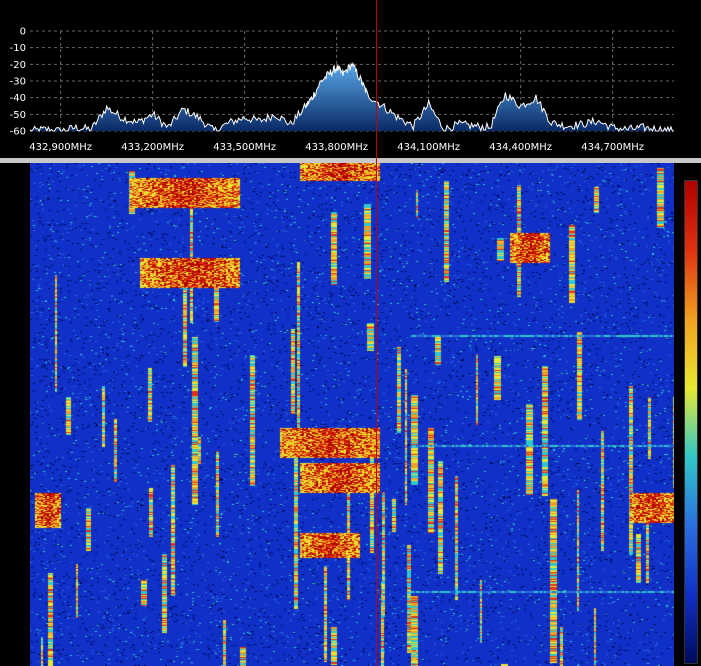  Describe the element at coordinates (612, 147) in the screenshot. I see `frequency-tick-label: 434,700MHz` at that location.